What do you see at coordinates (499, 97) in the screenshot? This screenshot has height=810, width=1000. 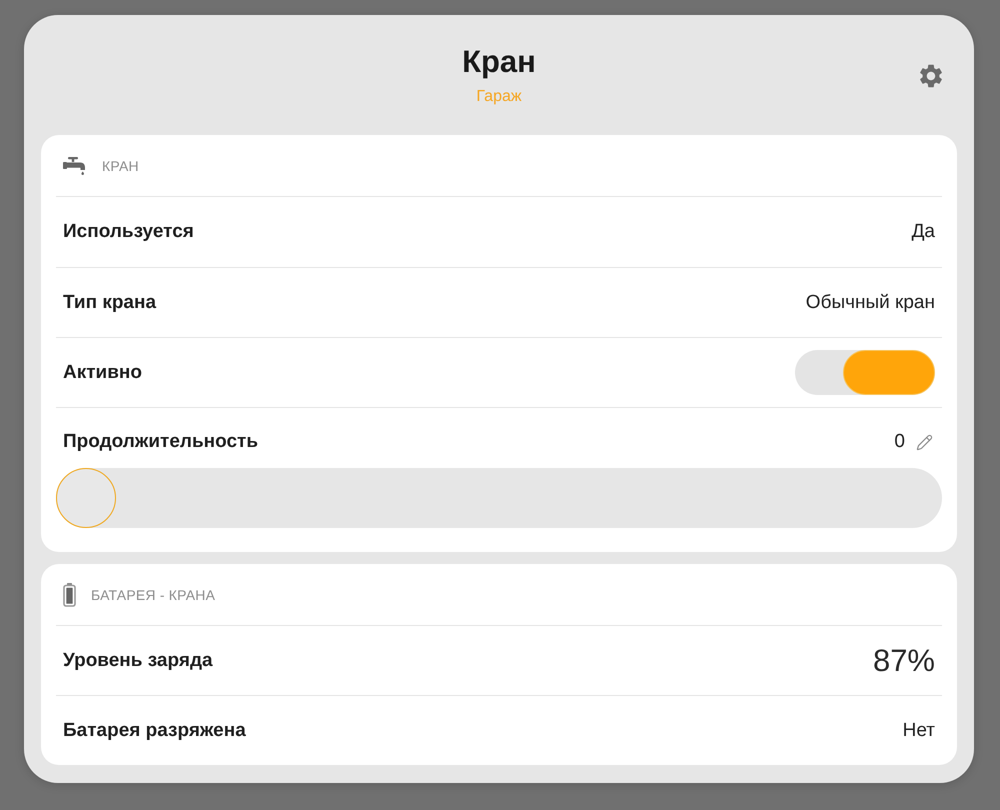 I see `dialog-subtitle: Гараж` at bounding box center [499, 97].